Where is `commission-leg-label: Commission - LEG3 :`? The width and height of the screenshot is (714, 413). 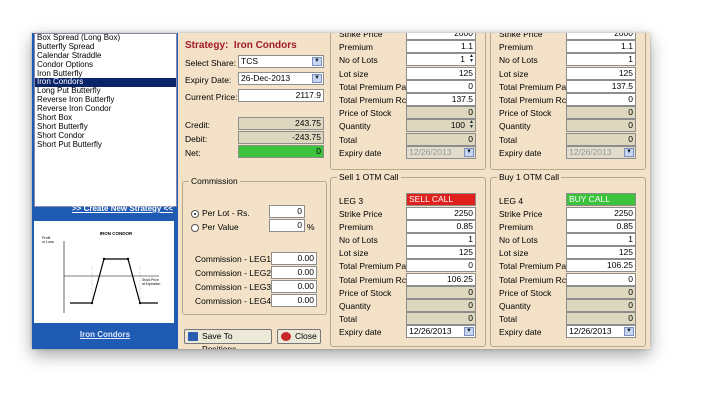 commission-leg-label: Commission - LEG3 : is located at coordinates (235, 287).